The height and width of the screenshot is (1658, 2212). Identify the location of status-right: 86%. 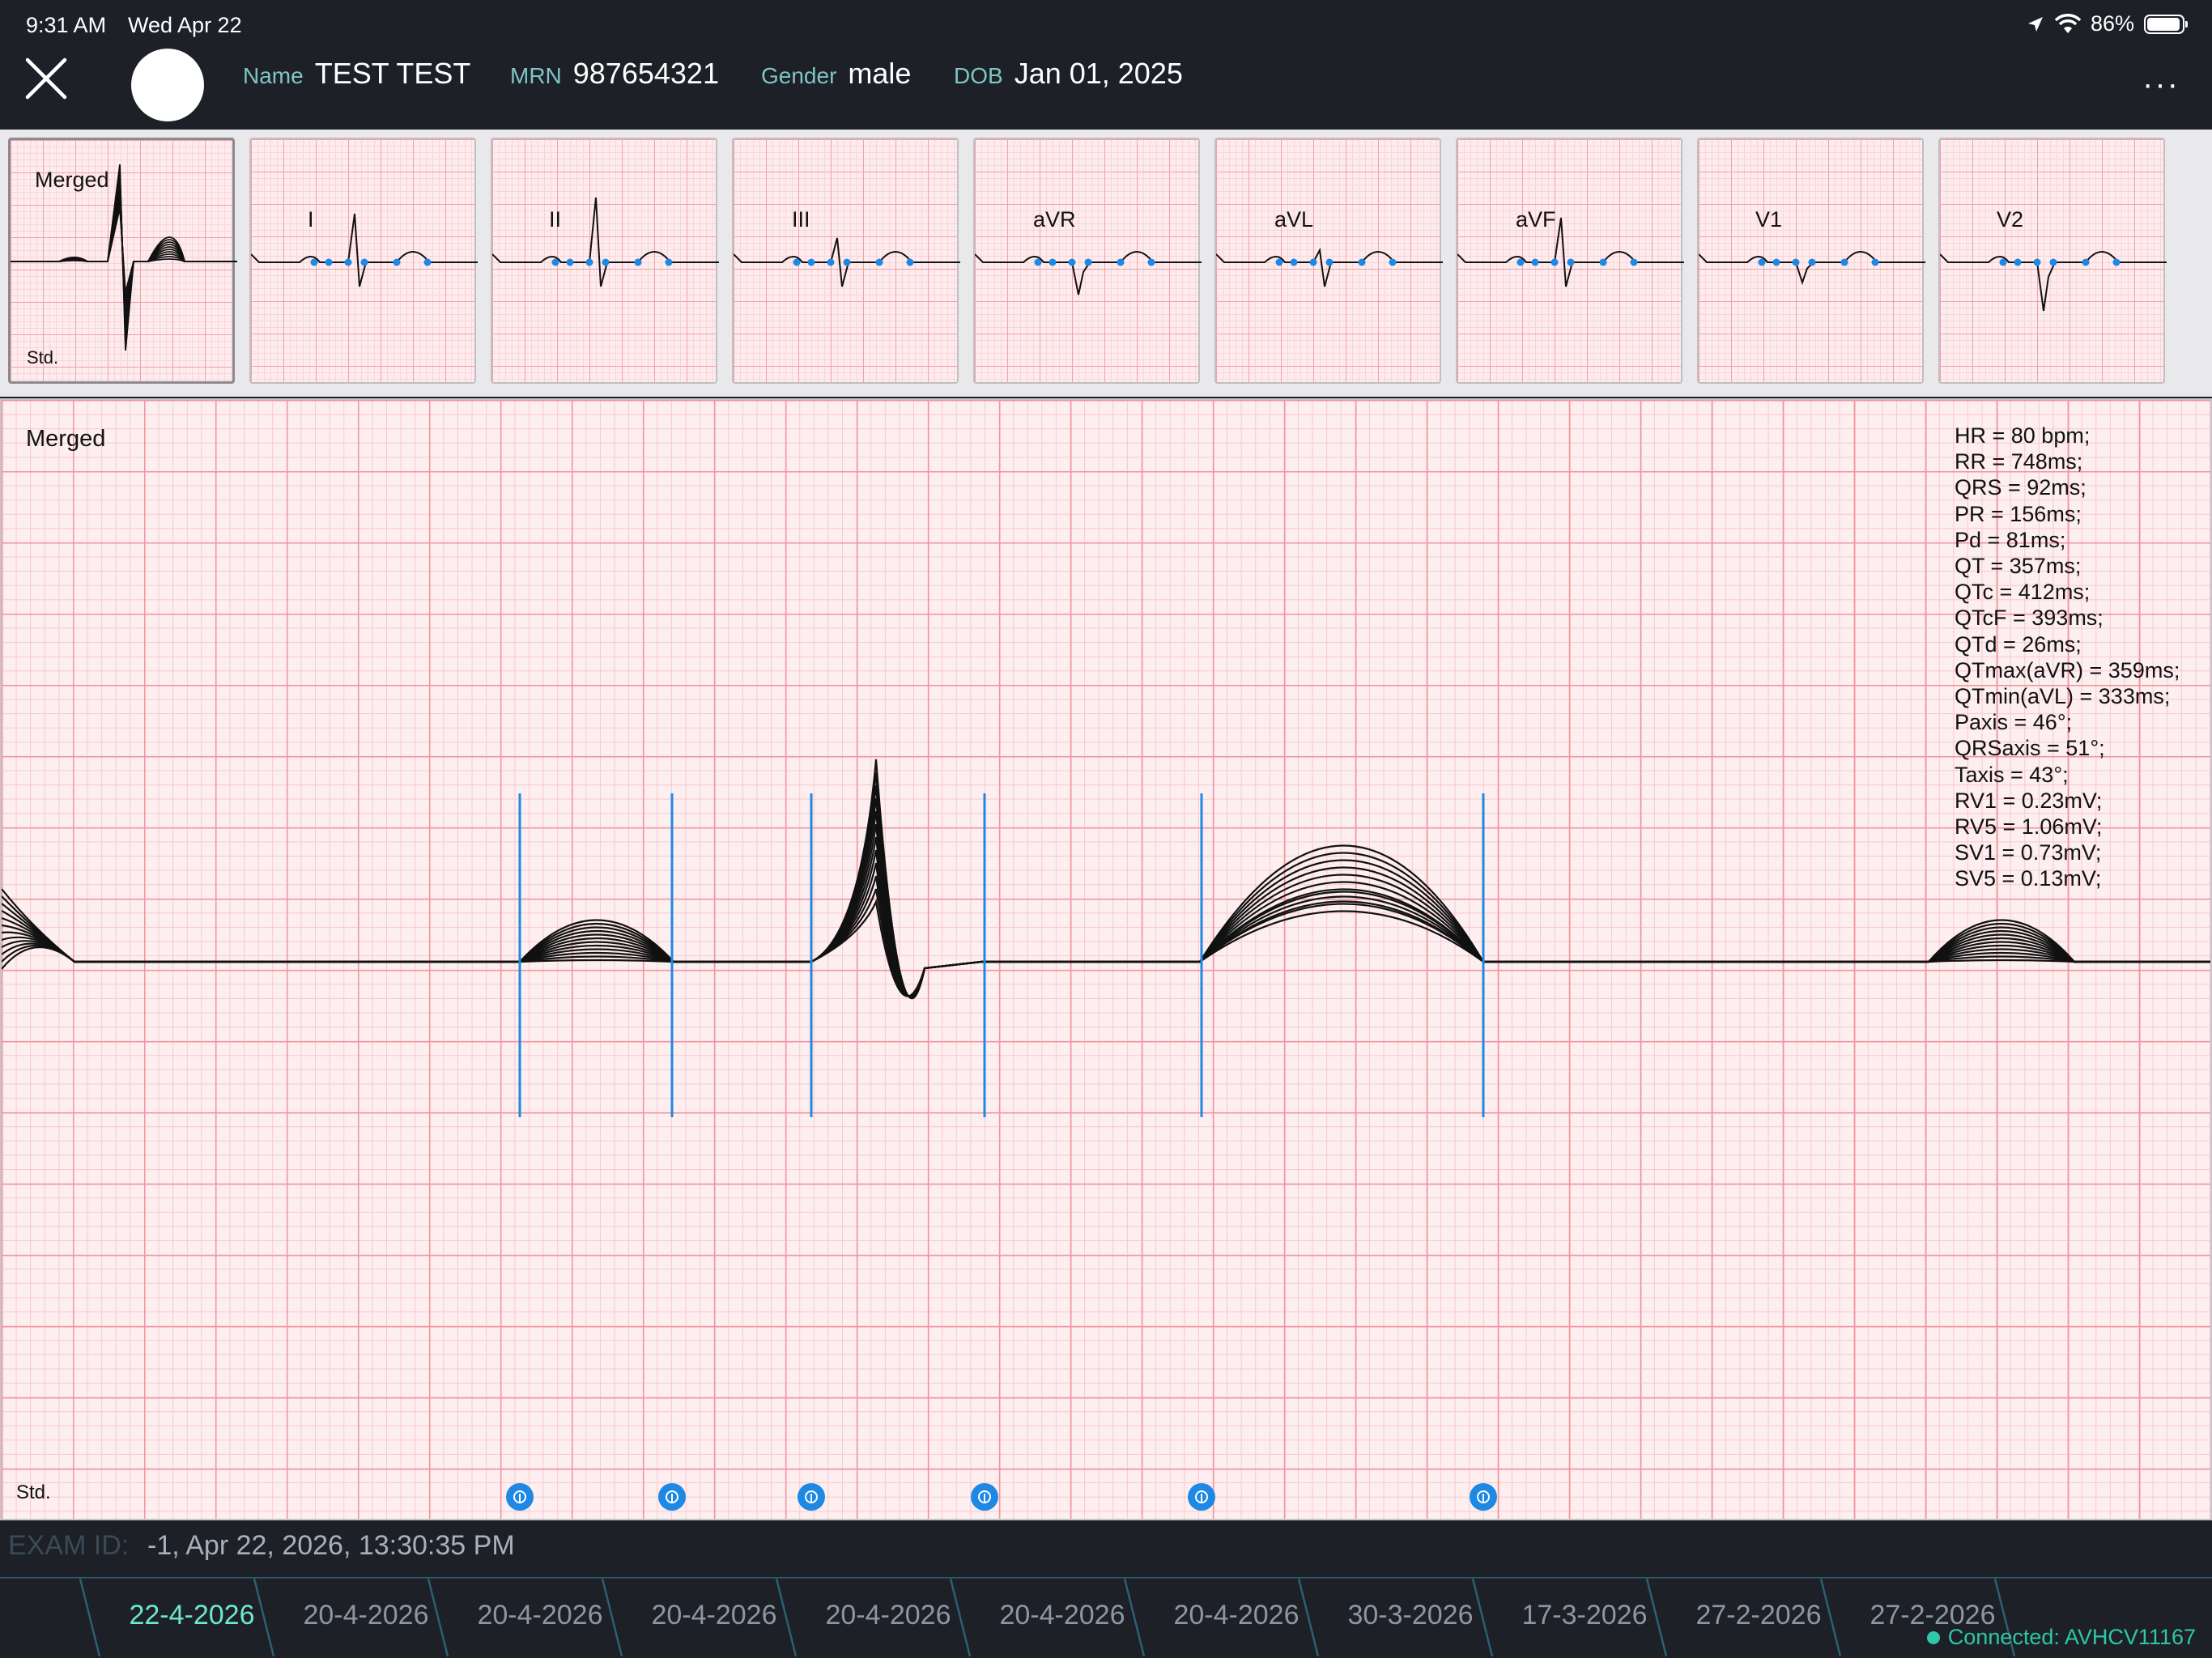
(2107, 23).